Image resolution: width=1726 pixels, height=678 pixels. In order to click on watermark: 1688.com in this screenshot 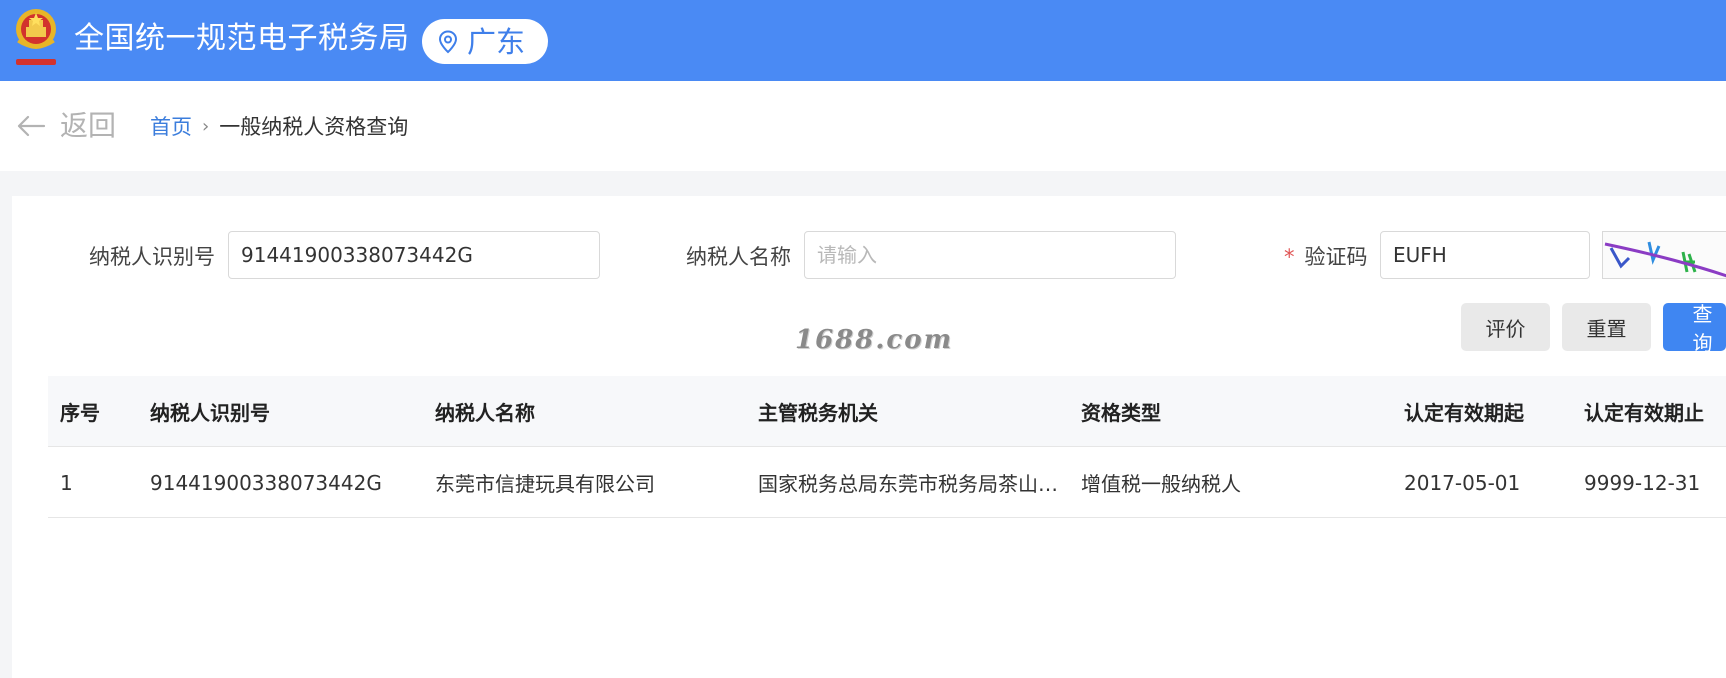, I will do `click(874, 340)`.